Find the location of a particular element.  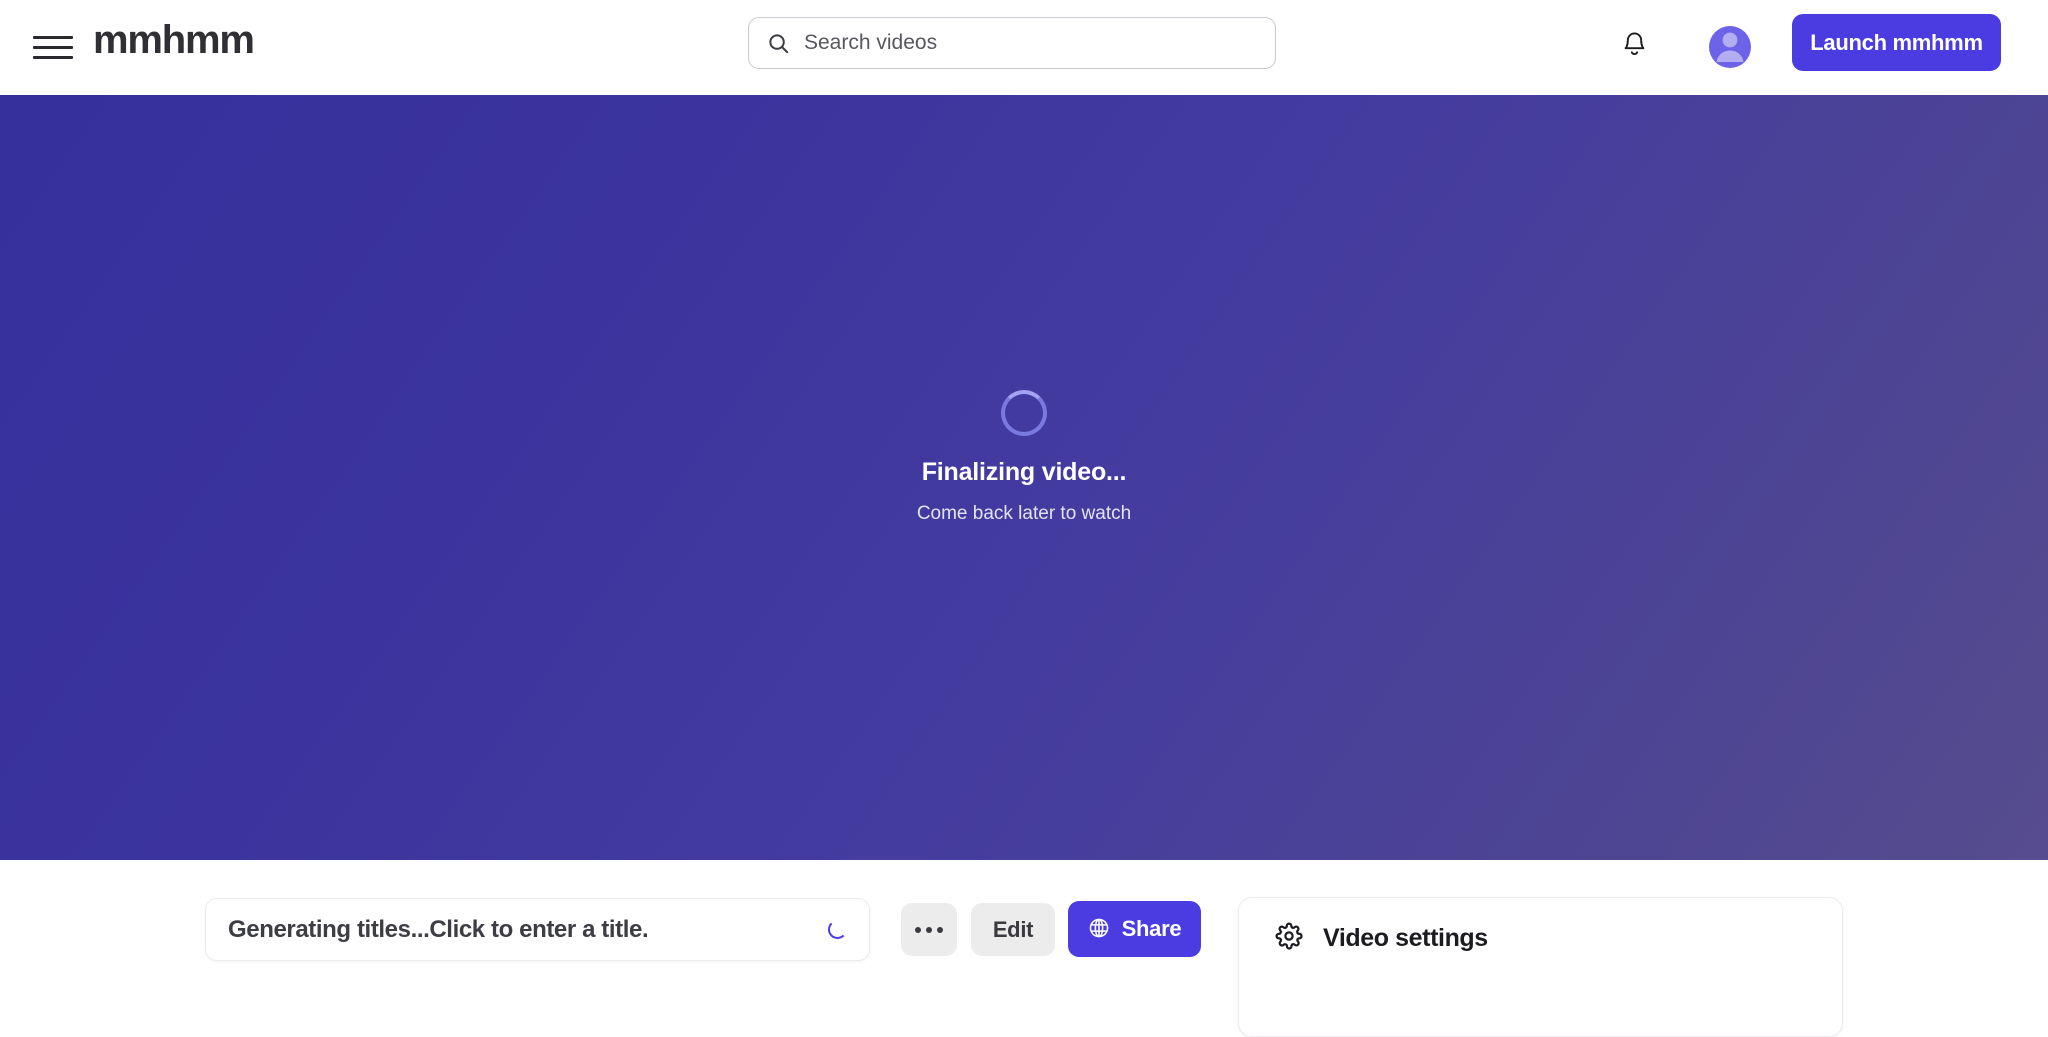

search-bar is located at coordinates (1012, 43).